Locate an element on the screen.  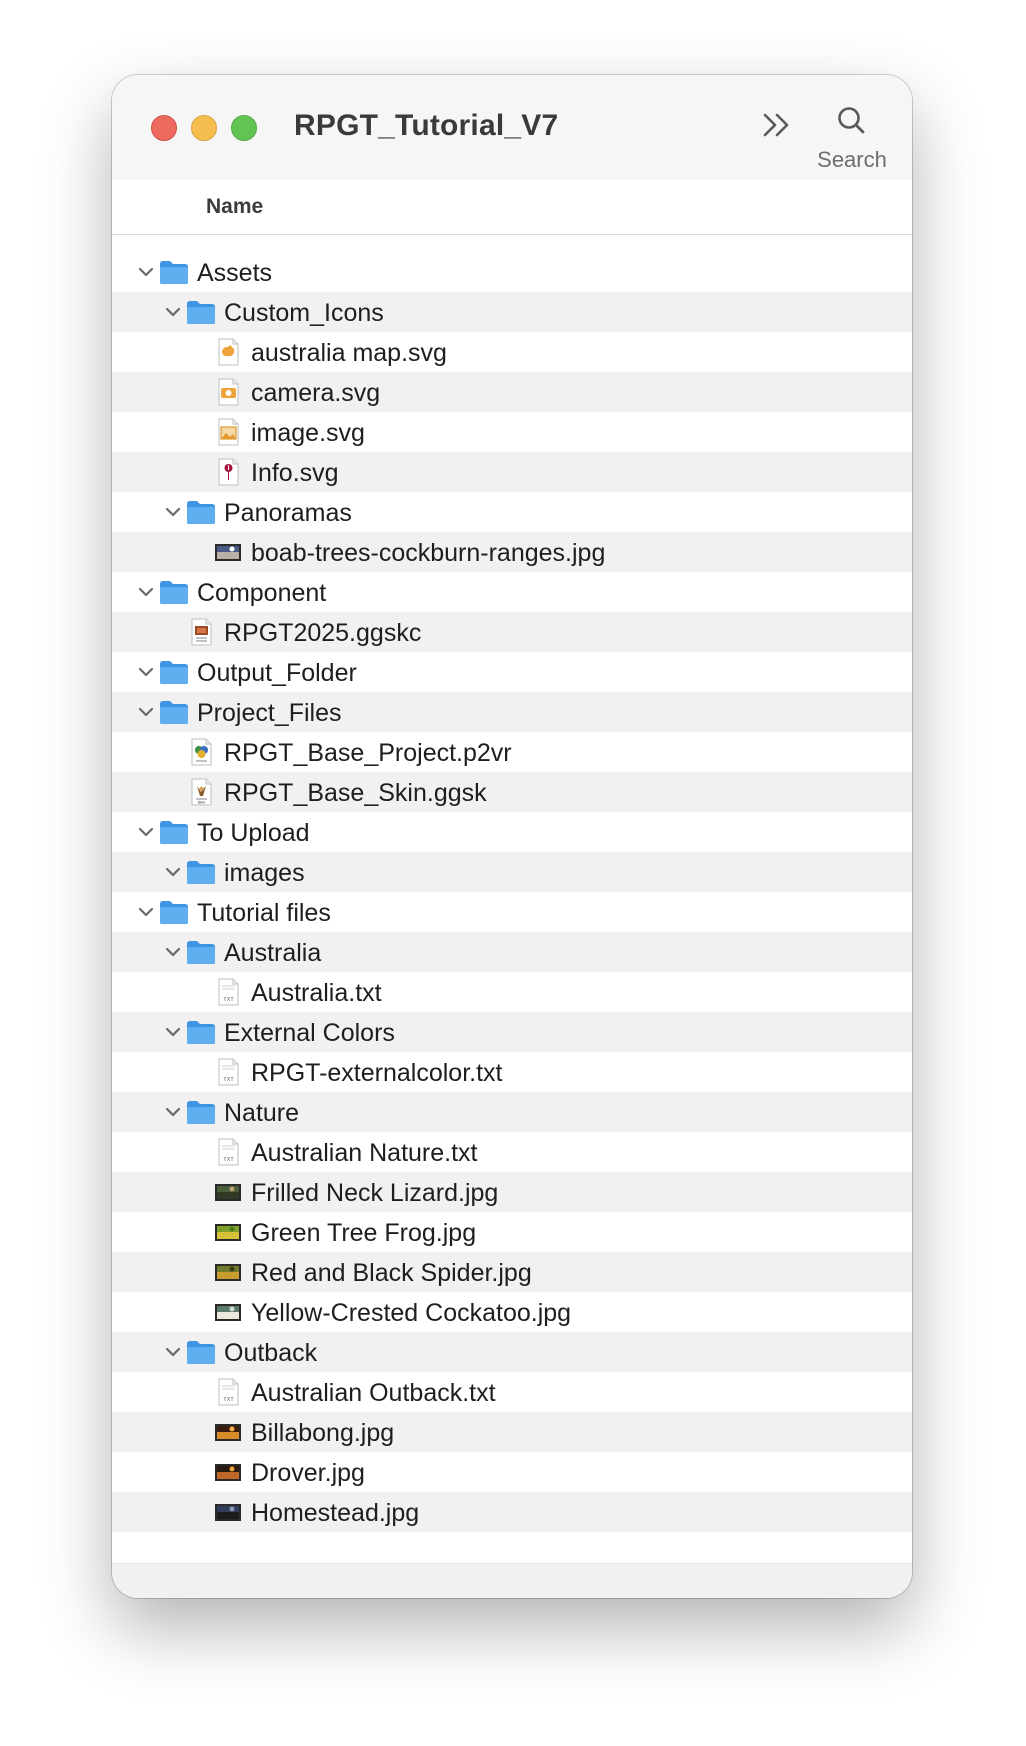
file-row: Billabong.jpg is located at coordinates (512, 1432).